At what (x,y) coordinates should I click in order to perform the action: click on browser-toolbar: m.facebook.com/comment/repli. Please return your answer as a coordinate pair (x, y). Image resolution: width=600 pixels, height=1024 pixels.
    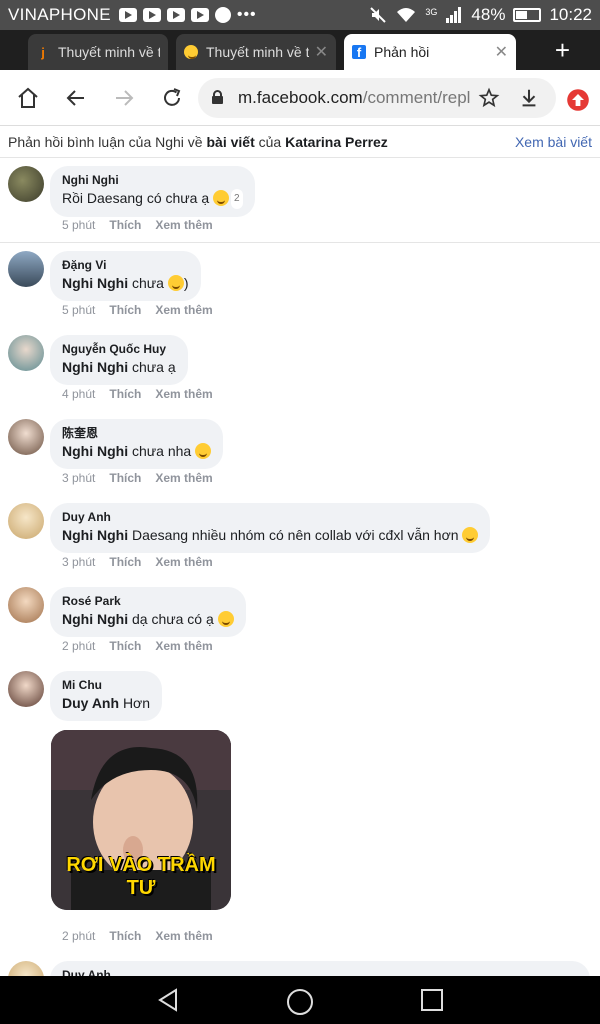
    Looking at the image, I should click on (300, 98).